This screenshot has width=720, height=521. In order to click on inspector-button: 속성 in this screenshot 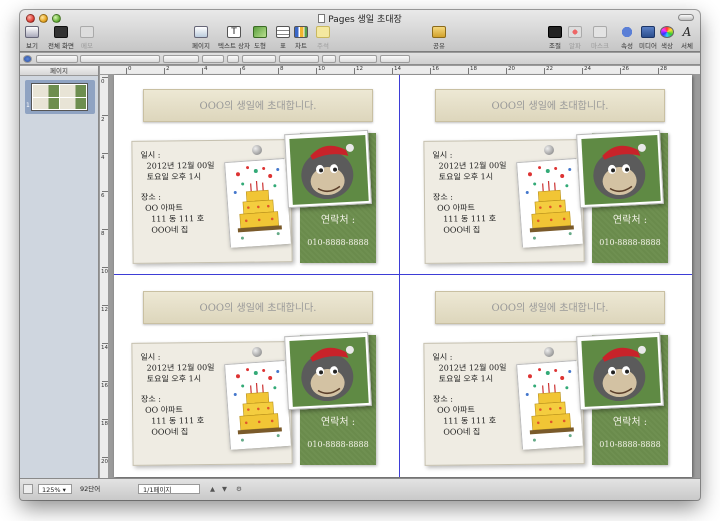, I will do `click(627, 38)`.